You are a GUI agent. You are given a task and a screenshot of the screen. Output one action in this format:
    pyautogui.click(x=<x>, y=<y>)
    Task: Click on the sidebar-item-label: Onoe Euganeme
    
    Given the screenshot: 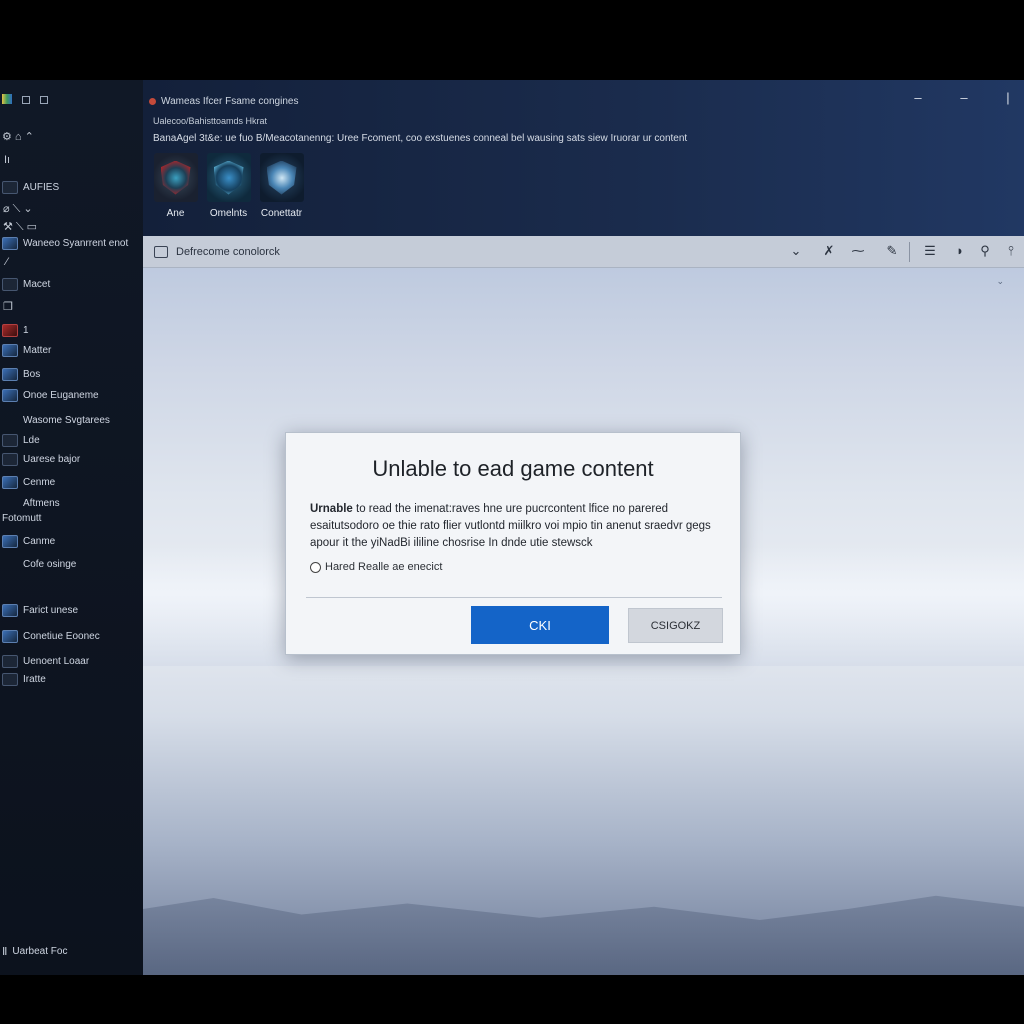 What is the action you would take?
    pyautogui.click(x=61, y=395)
    